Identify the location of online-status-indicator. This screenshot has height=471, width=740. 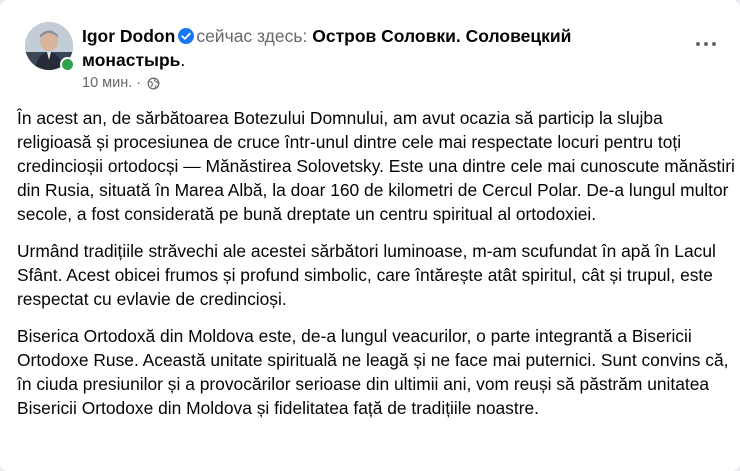
(67, 64).